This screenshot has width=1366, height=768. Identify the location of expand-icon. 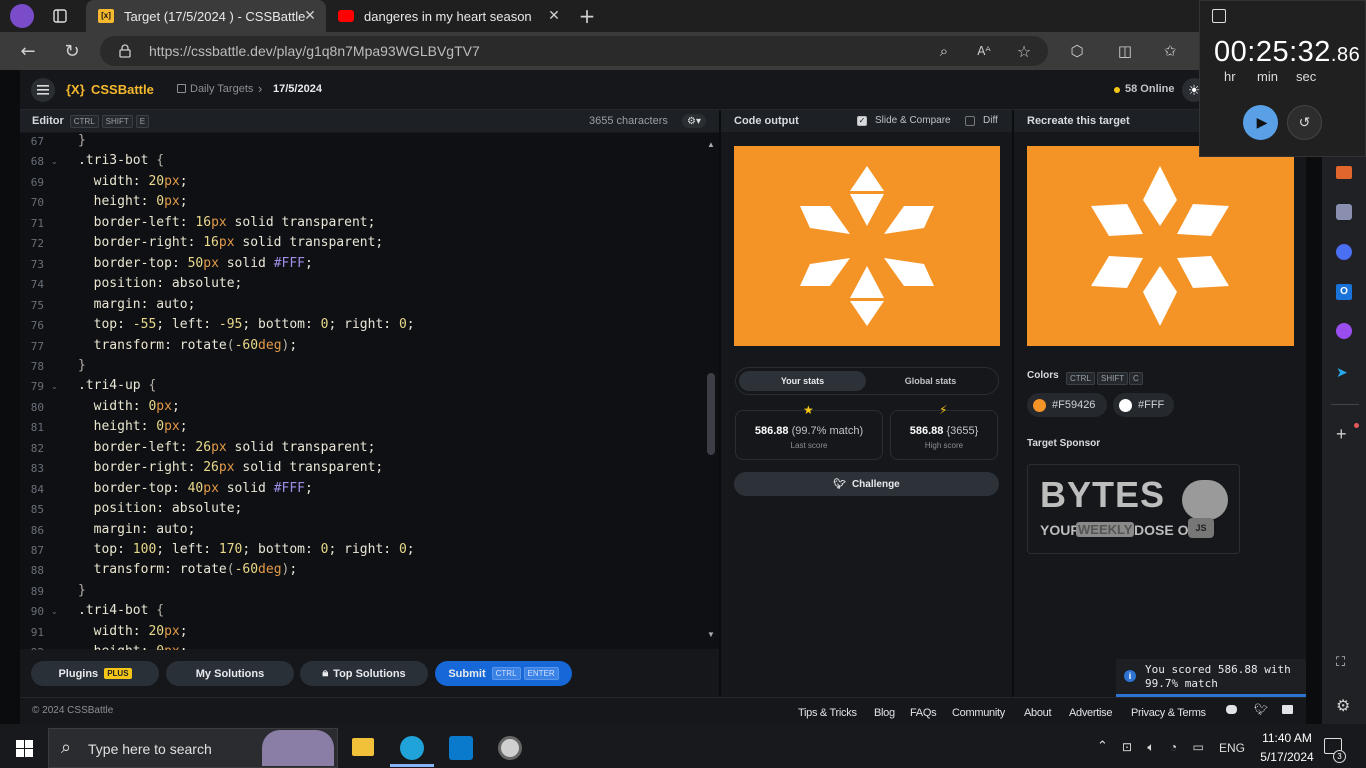
(1219, 16).